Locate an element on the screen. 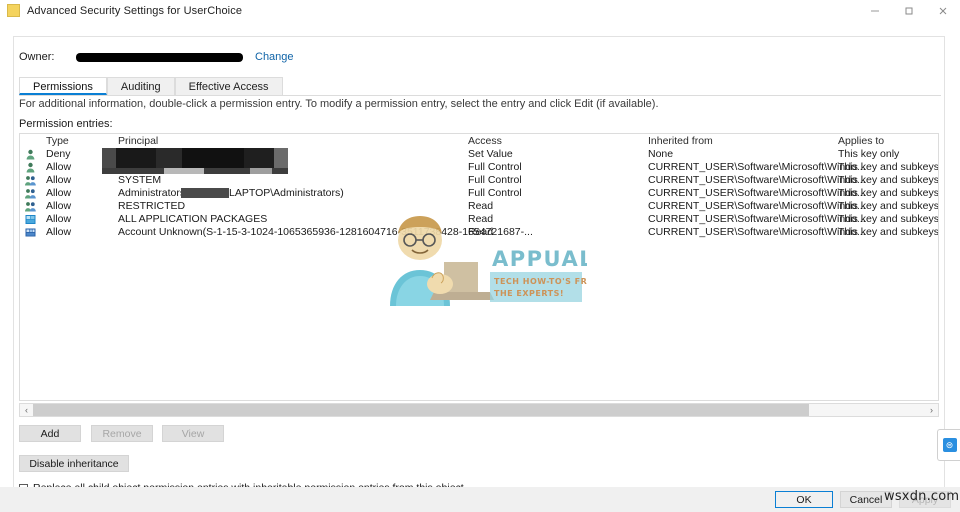 The height and width of the screenshot is (512, 960). scroll-left-arrow-icon: ‹ is located at coordinates (26, 410).